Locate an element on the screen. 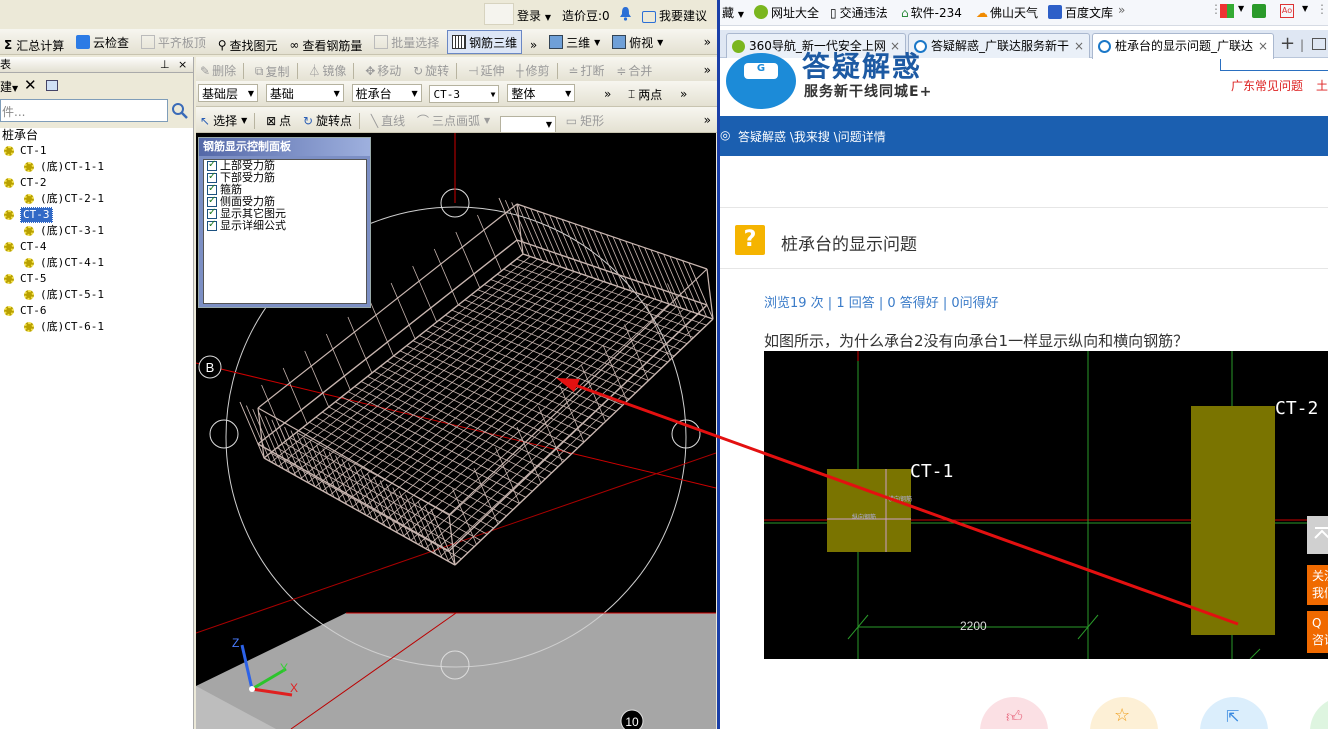  component-select: 桩承台 ▼ is located at coordinates (386, 93).